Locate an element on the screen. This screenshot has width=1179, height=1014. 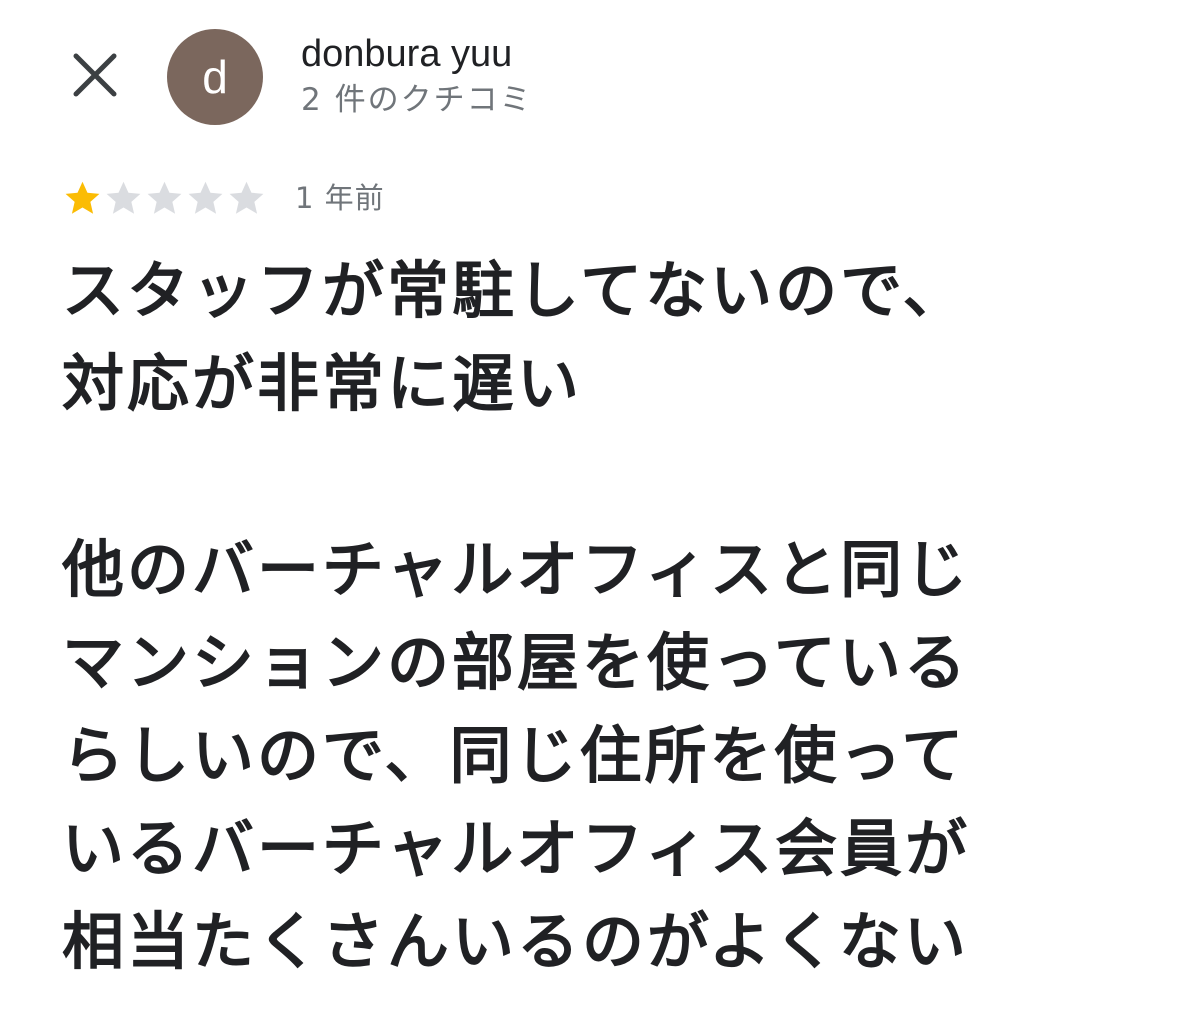
reviewer-name: donbura yuu is located at coordinates (406, 54).